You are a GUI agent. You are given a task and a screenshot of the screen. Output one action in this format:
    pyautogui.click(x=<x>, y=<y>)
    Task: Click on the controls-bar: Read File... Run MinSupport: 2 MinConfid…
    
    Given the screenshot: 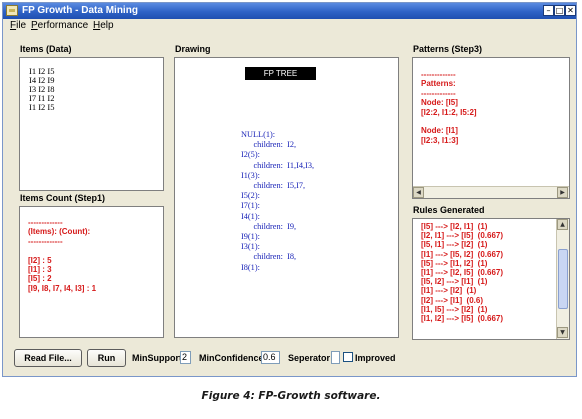 What is the action you would take?
    pyautogui.click(x=289, y=360)
    